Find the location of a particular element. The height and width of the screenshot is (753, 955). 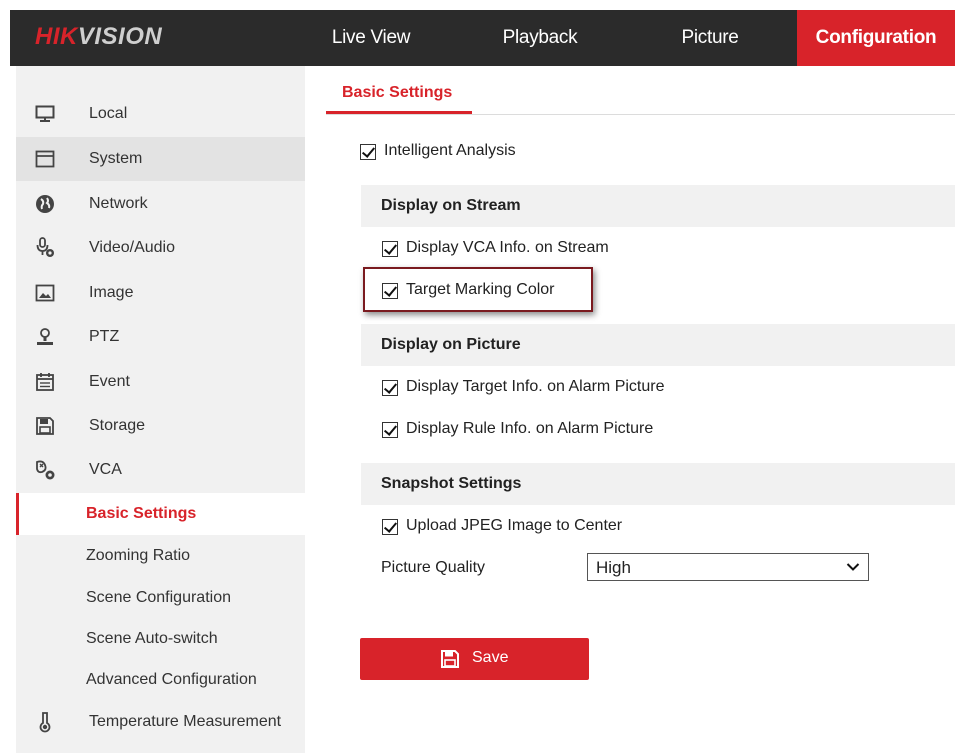

sidebar-item-label: Local is located at coordinates (108, 113).